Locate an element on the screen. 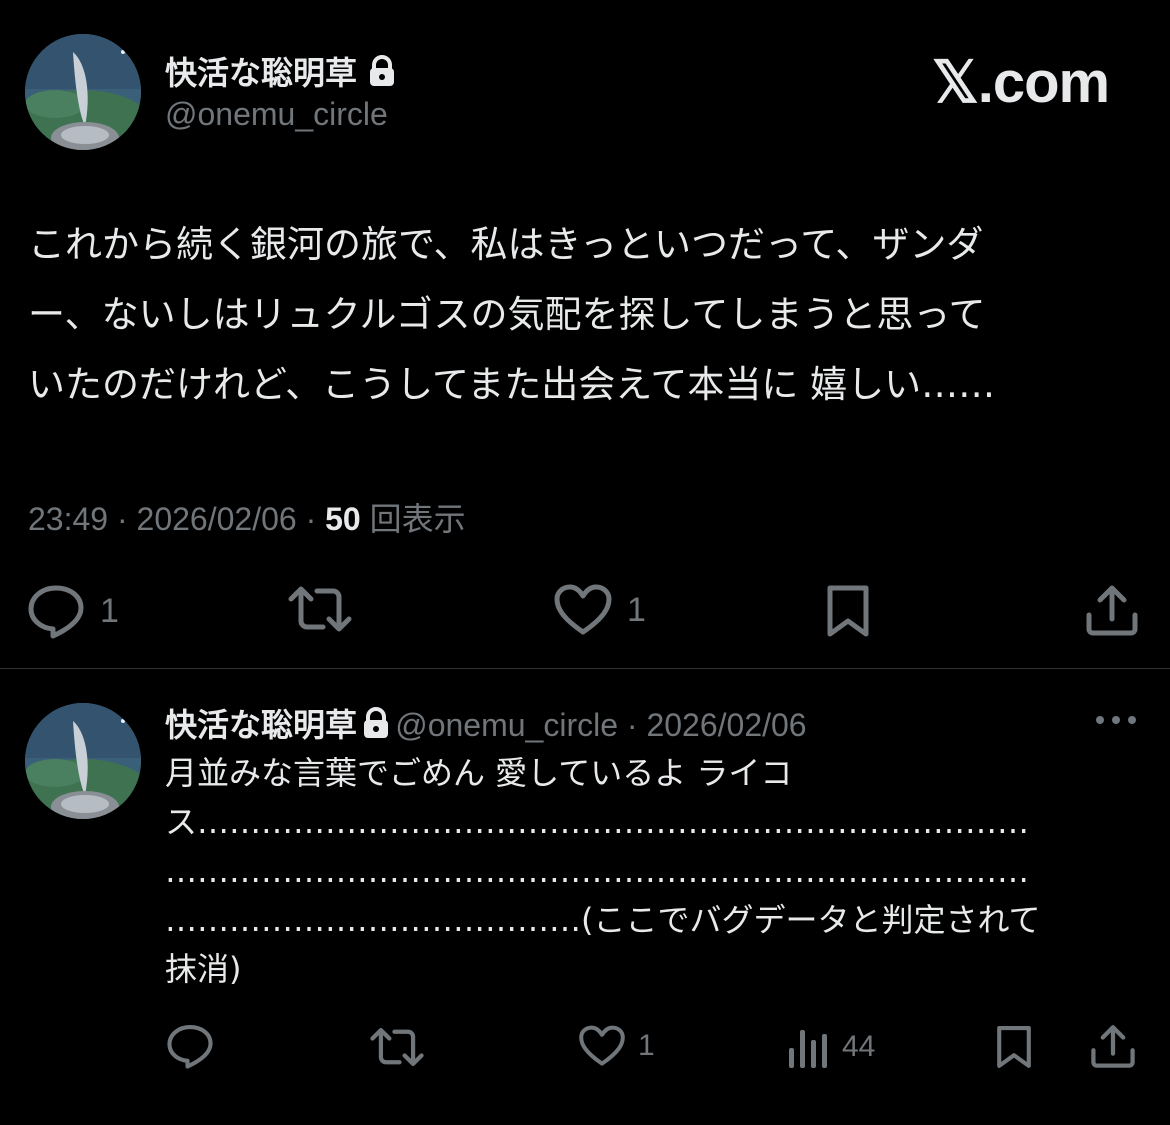  reply-body-line: 抹消) is located at coordinates (203, 969).